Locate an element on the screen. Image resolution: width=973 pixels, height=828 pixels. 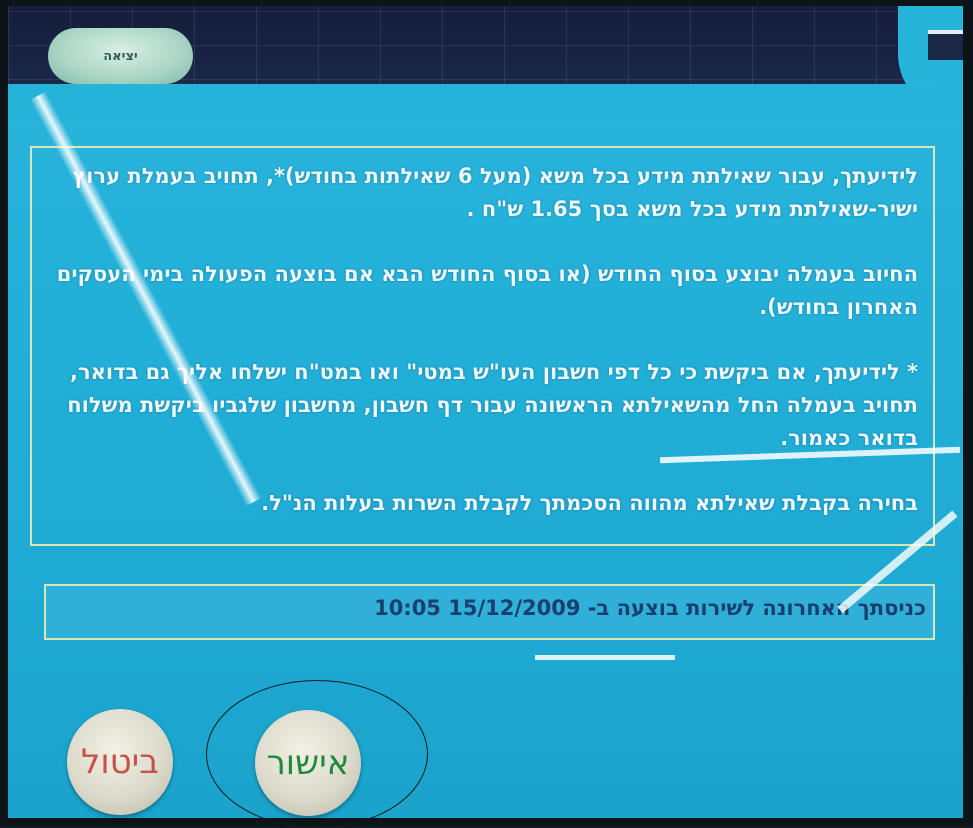
confirm-button: אישור is located at coordinates (308, 763).